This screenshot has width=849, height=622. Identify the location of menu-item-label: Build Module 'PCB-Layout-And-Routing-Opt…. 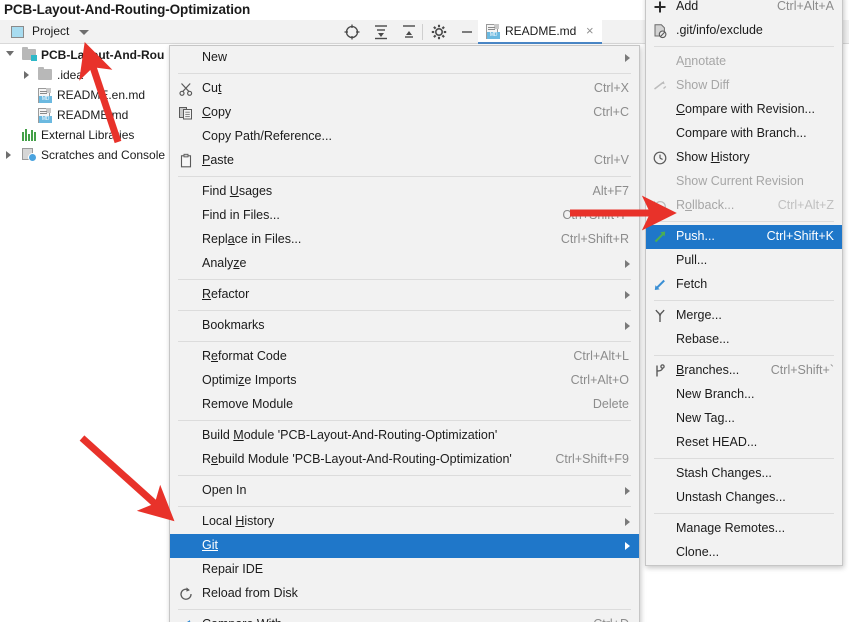
(350, 435).